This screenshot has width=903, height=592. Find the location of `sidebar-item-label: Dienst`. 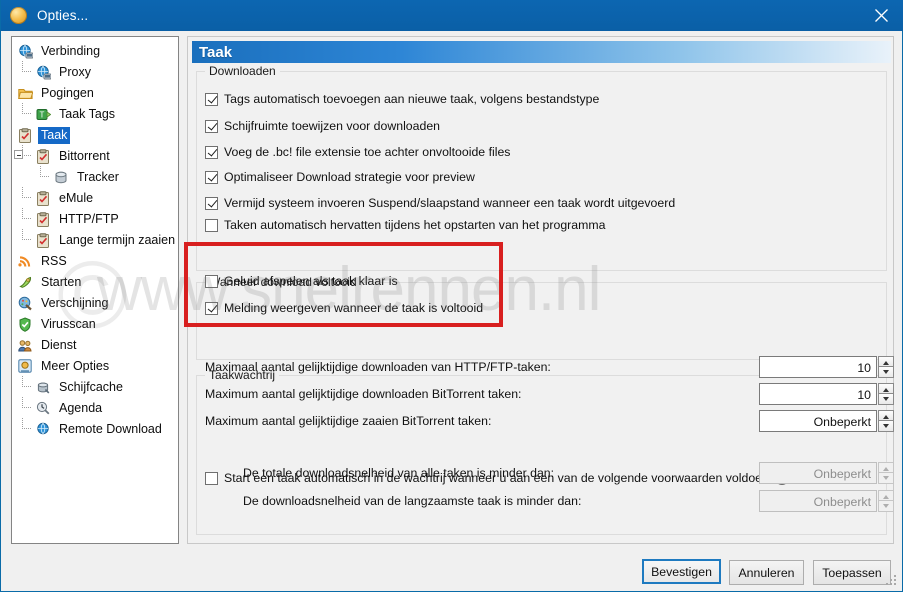

sidebar-item-label: Dienst is located at coordinates (59, 345).